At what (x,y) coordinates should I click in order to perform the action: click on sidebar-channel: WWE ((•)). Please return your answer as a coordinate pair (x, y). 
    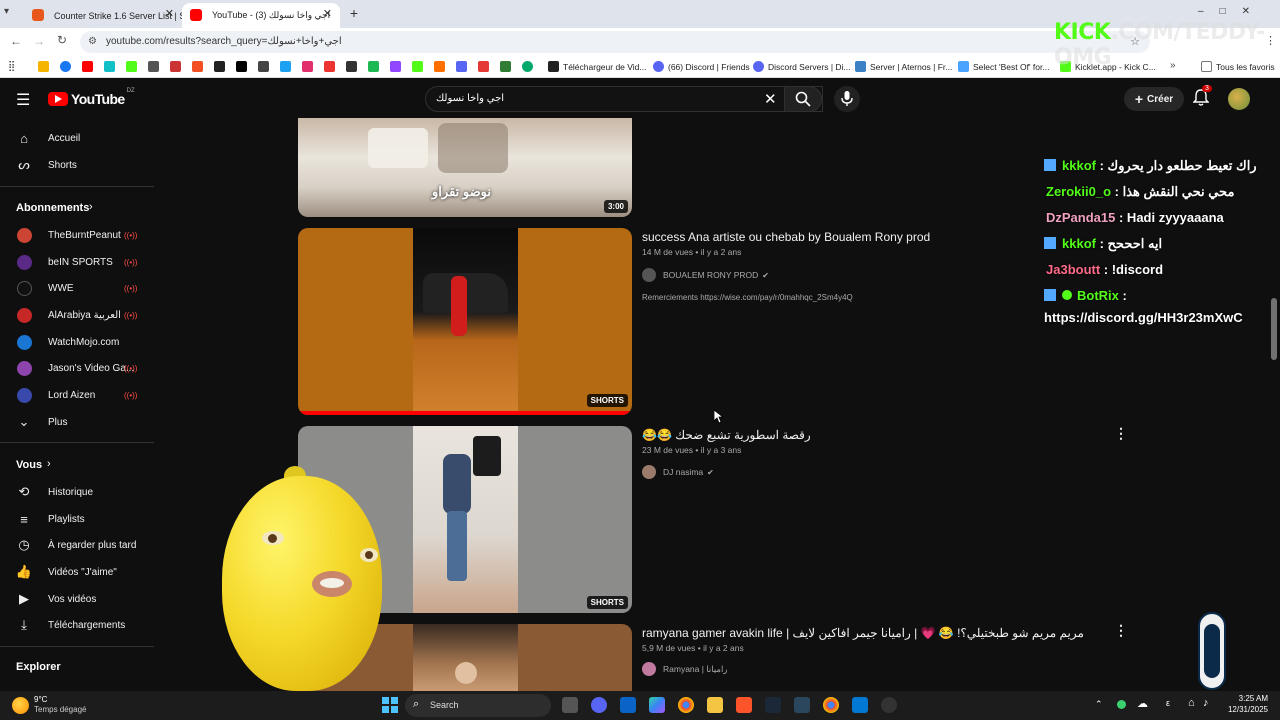
    Looking at the image, I should click on (77, 288).